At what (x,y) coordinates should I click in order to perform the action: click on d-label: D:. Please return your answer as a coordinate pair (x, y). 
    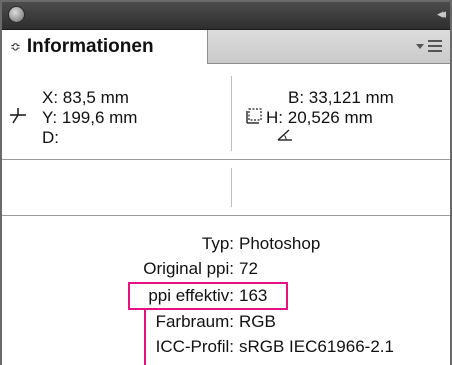
    Looking at the image, I should click on (50, 137).